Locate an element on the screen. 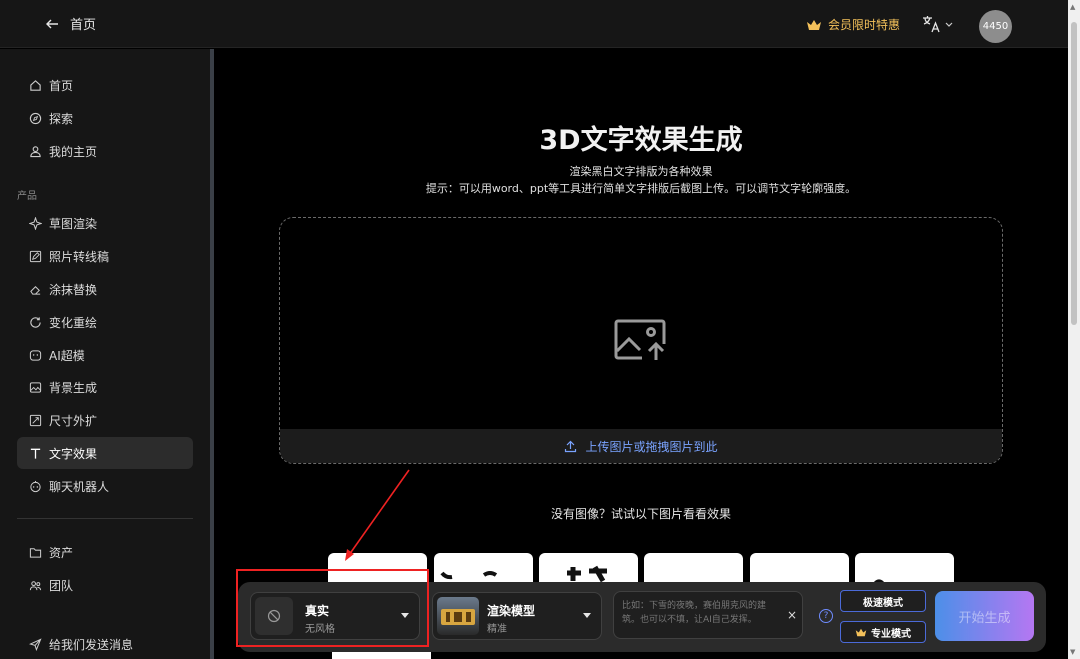  text-icon is located at coordinates (35, 453).